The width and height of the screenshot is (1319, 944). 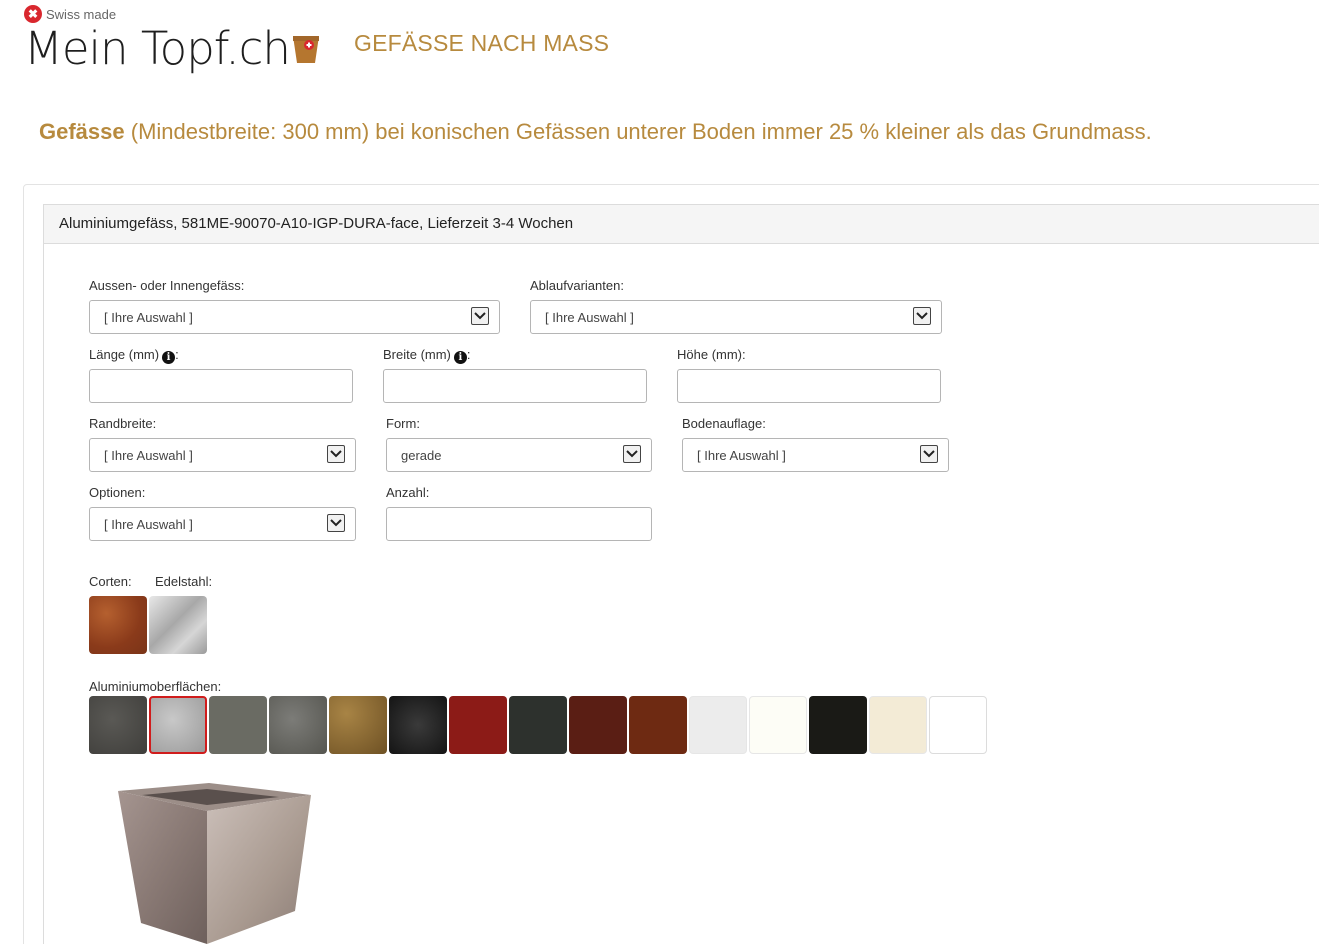 I want to click on aussen-innen-select: [ Ihre Auswahl ], so click(x=294, y=317).